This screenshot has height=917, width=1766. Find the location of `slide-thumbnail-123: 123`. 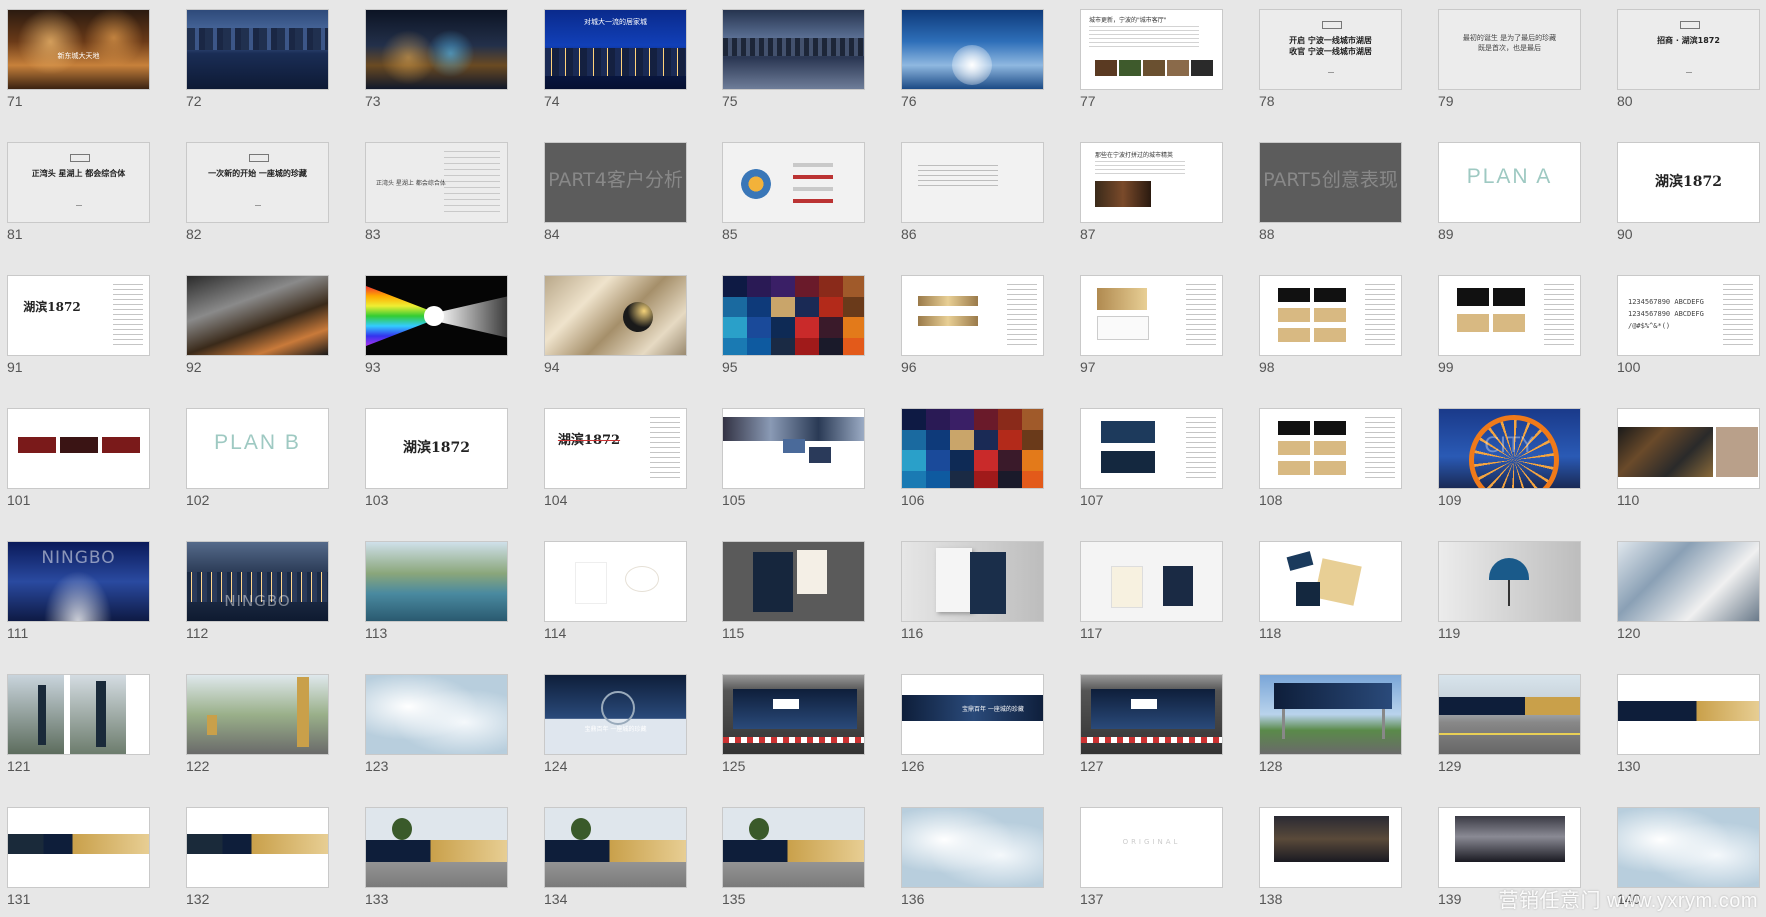

slide-thumbnail-123: 123 is located at coordinates (436, 724).